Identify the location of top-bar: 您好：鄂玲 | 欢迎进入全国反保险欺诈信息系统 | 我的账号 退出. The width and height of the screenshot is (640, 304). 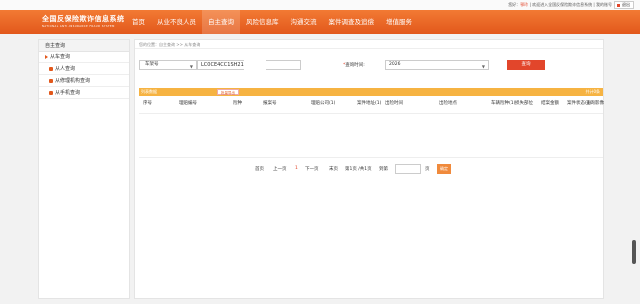
(320, 5).